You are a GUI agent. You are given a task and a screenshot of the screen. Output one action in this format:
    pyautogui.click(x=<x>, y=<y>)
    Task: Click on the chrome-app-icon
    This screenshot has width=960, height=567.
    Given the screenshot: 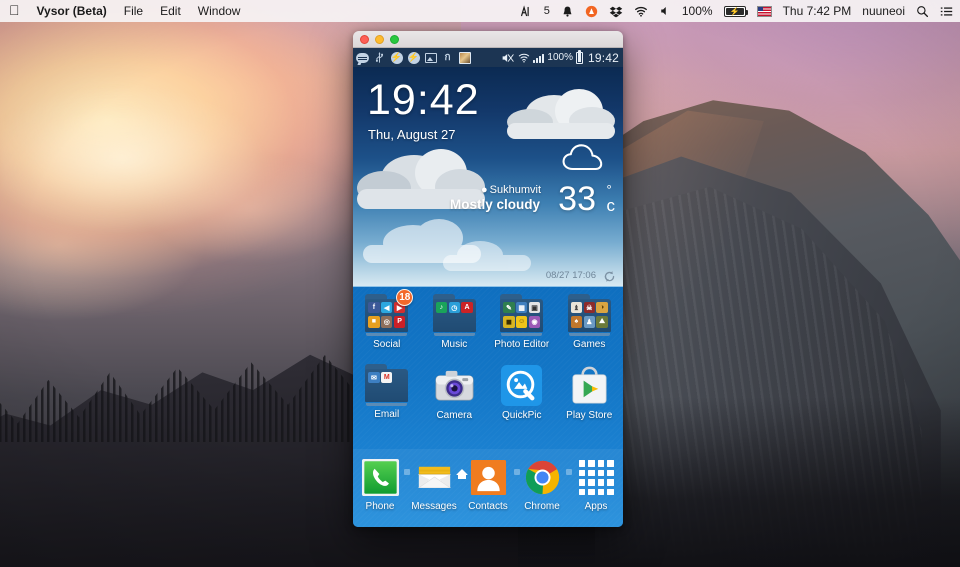 What is the action you would take?
    pyautogui.click(x=542, y=477)
    